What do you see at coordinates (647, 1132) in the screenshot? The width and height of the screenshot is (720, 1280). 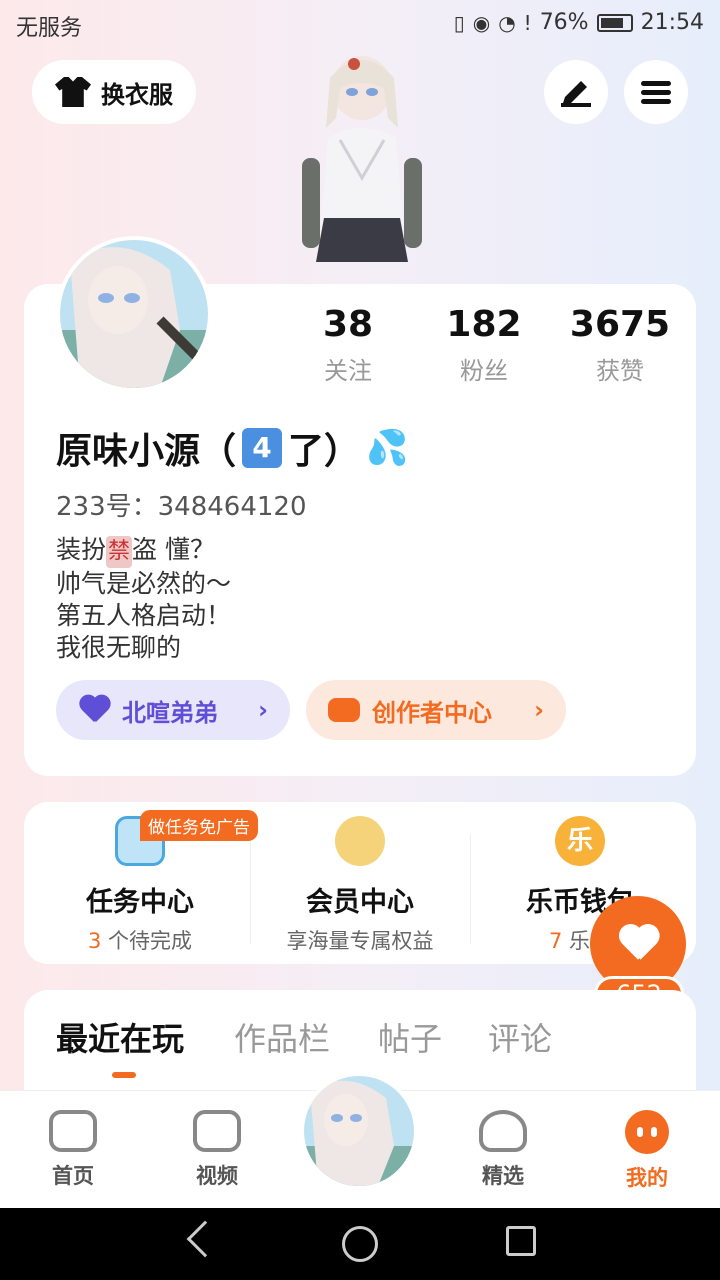 I see `profile-face-icon` at bounding box center [647, 1132].